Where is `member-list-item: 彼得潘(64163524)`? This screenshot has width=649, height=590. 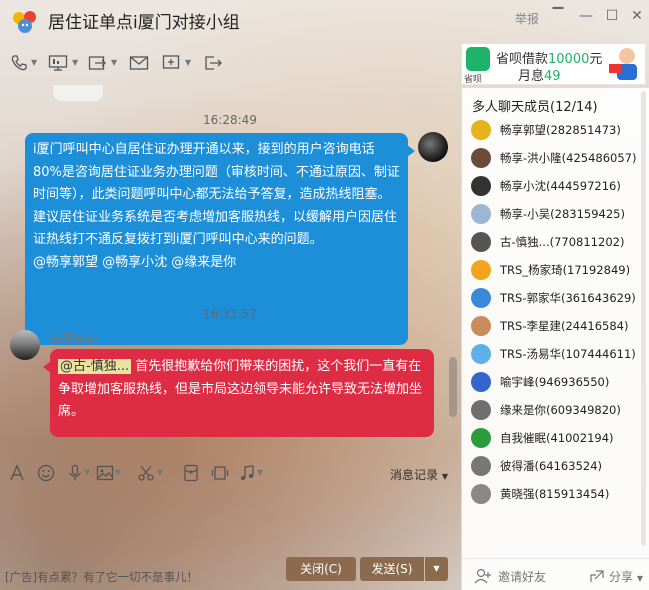 member-list-item: 彼得潘(64163524) is located at coordinates (558, 467).